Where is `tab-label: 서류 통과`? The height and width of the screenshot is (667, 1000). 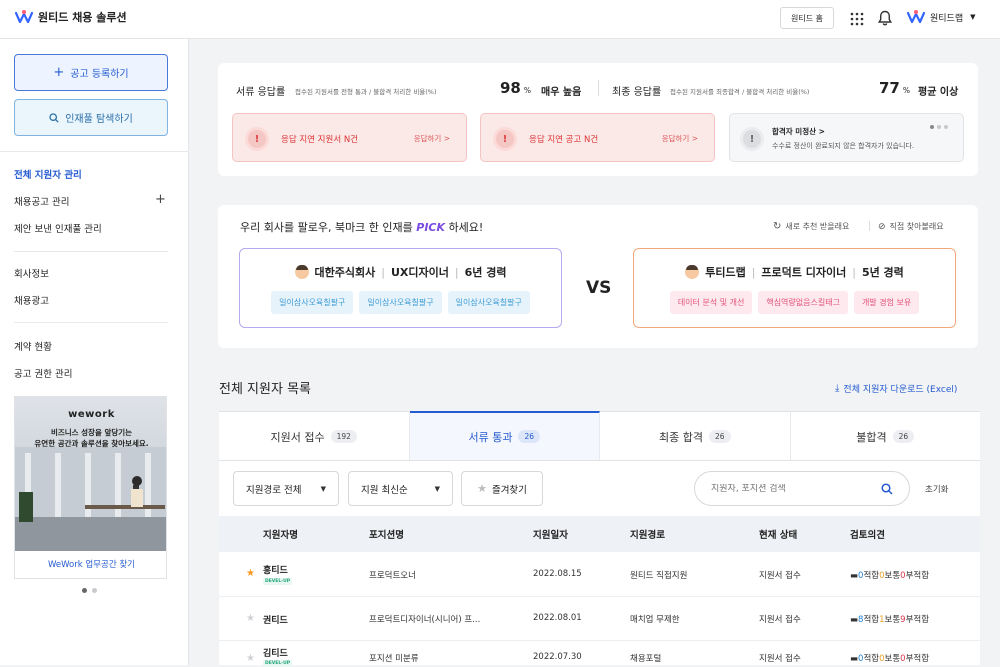 tab-label: 서류 통과 is located at coordinates (490, 437).